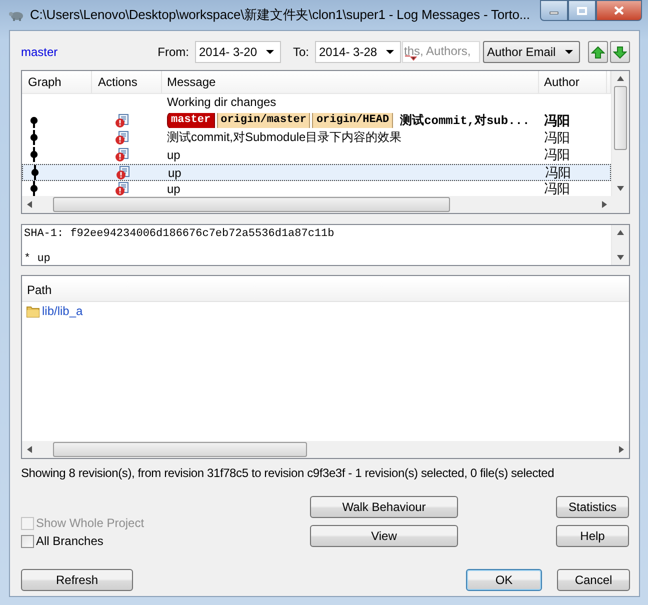  I want to click on log-row: 测试commit,对Submodule目录下内容的效果 冯阳, so click(316, 138).